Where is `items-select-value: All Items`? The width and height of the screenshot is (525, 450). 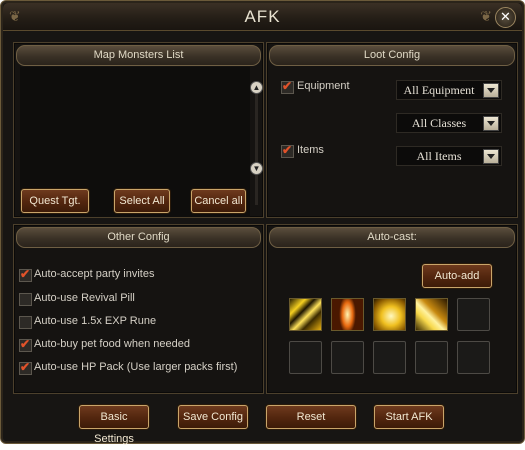
items-select-value: All Items is located at coordinates (439, 156).